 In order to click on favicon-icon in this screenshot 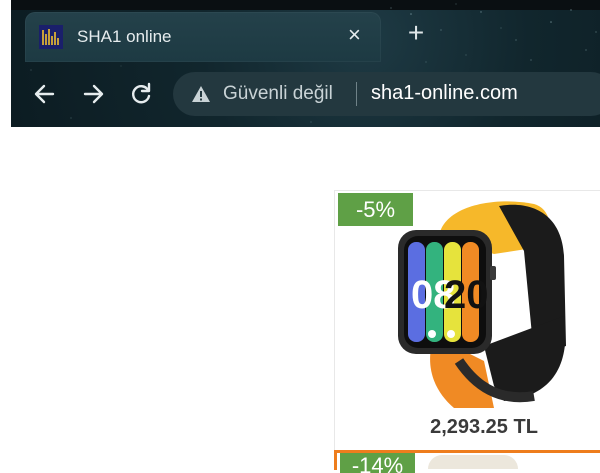, I will do `click(51, 37)`.